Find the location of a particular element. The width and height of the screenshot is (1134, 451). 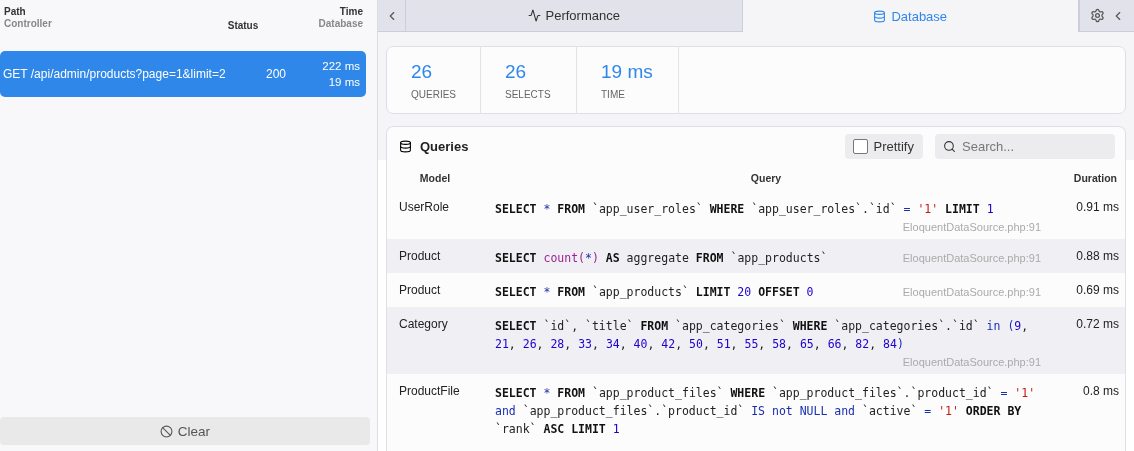

sql-query: SELECT count(*) AS aggregate FROM `app_products` is located at coordinates (661, 258).